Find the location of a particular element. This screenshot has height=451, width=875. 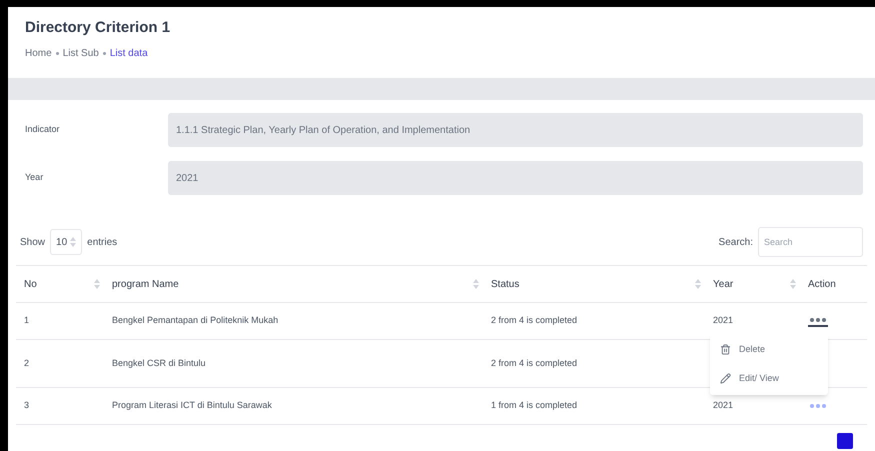

table-cell: 2 is located at coordinates (27, 363).